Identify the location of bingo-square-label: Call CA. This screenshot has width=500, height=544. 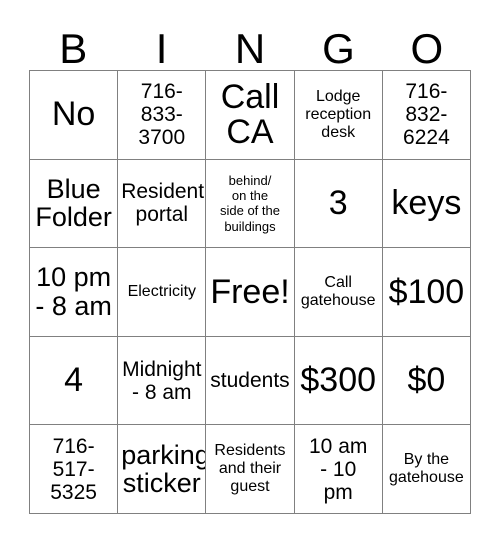
(250, 114).